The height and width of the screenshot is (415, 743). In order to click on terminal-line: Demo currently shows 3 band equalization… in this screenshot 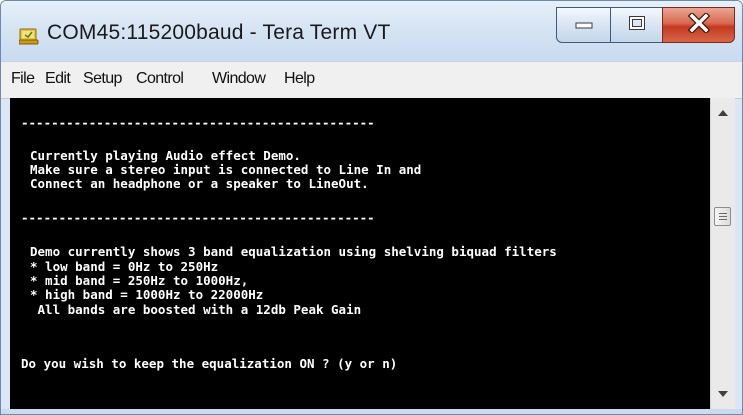, I will do `click(293, 251)`.